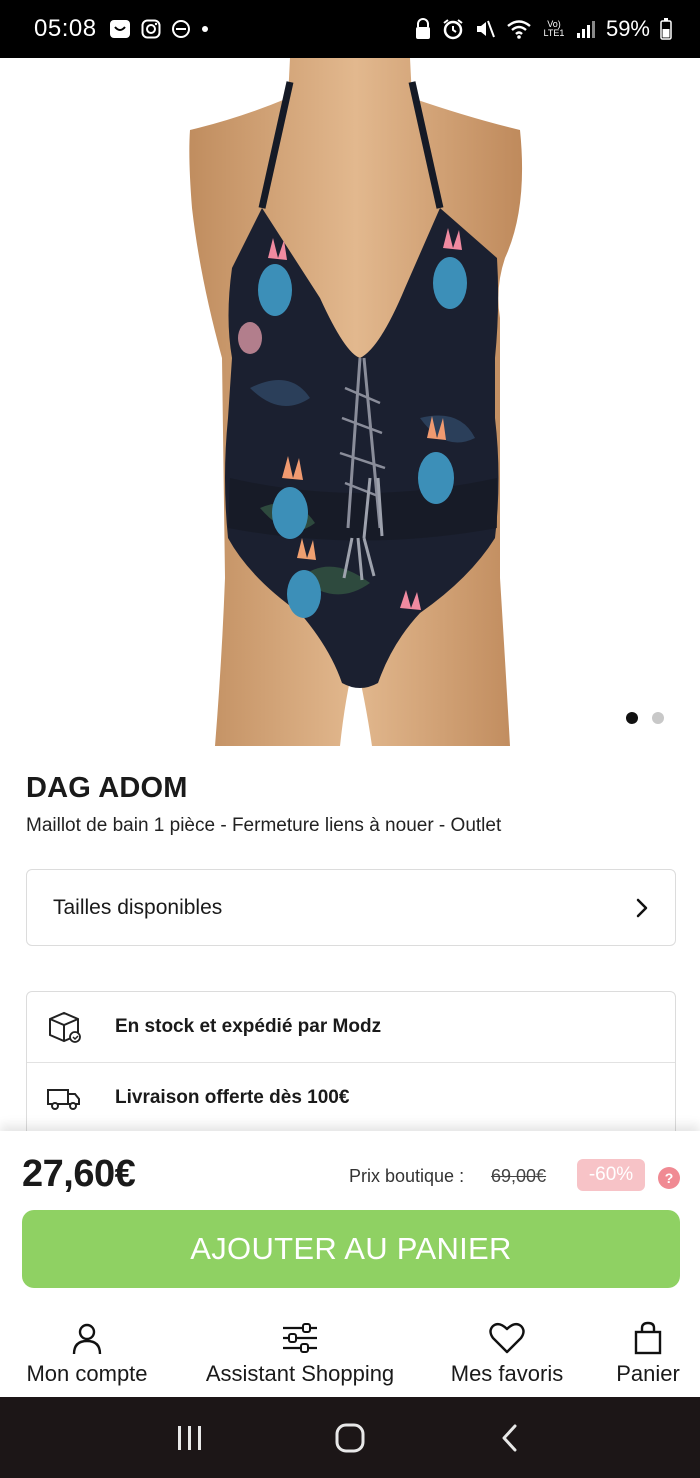  What do you see at coordinates (64, 1027) in the screenshot?
I see `package-icon` at bounding box center [64, 1027].